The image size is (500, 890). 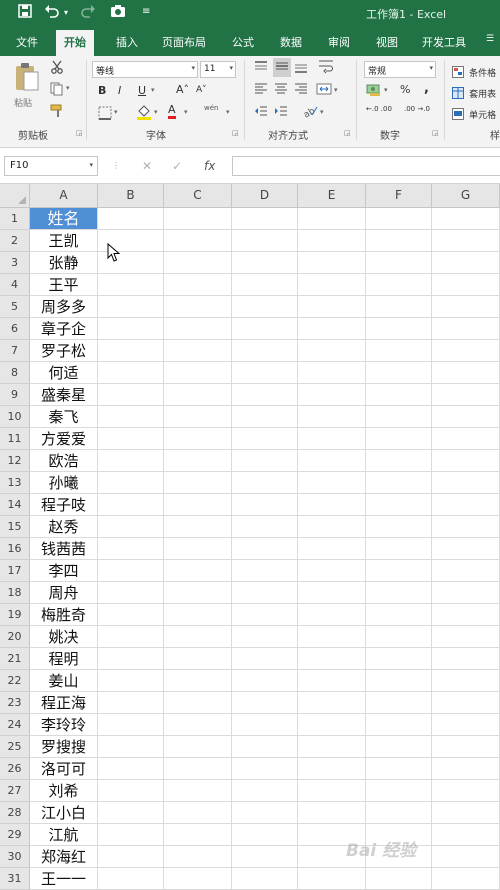 What do you see at coordinates (426, 88) in the screenshot?
I see `comma-button: ,` at bounding box center [426, 88].